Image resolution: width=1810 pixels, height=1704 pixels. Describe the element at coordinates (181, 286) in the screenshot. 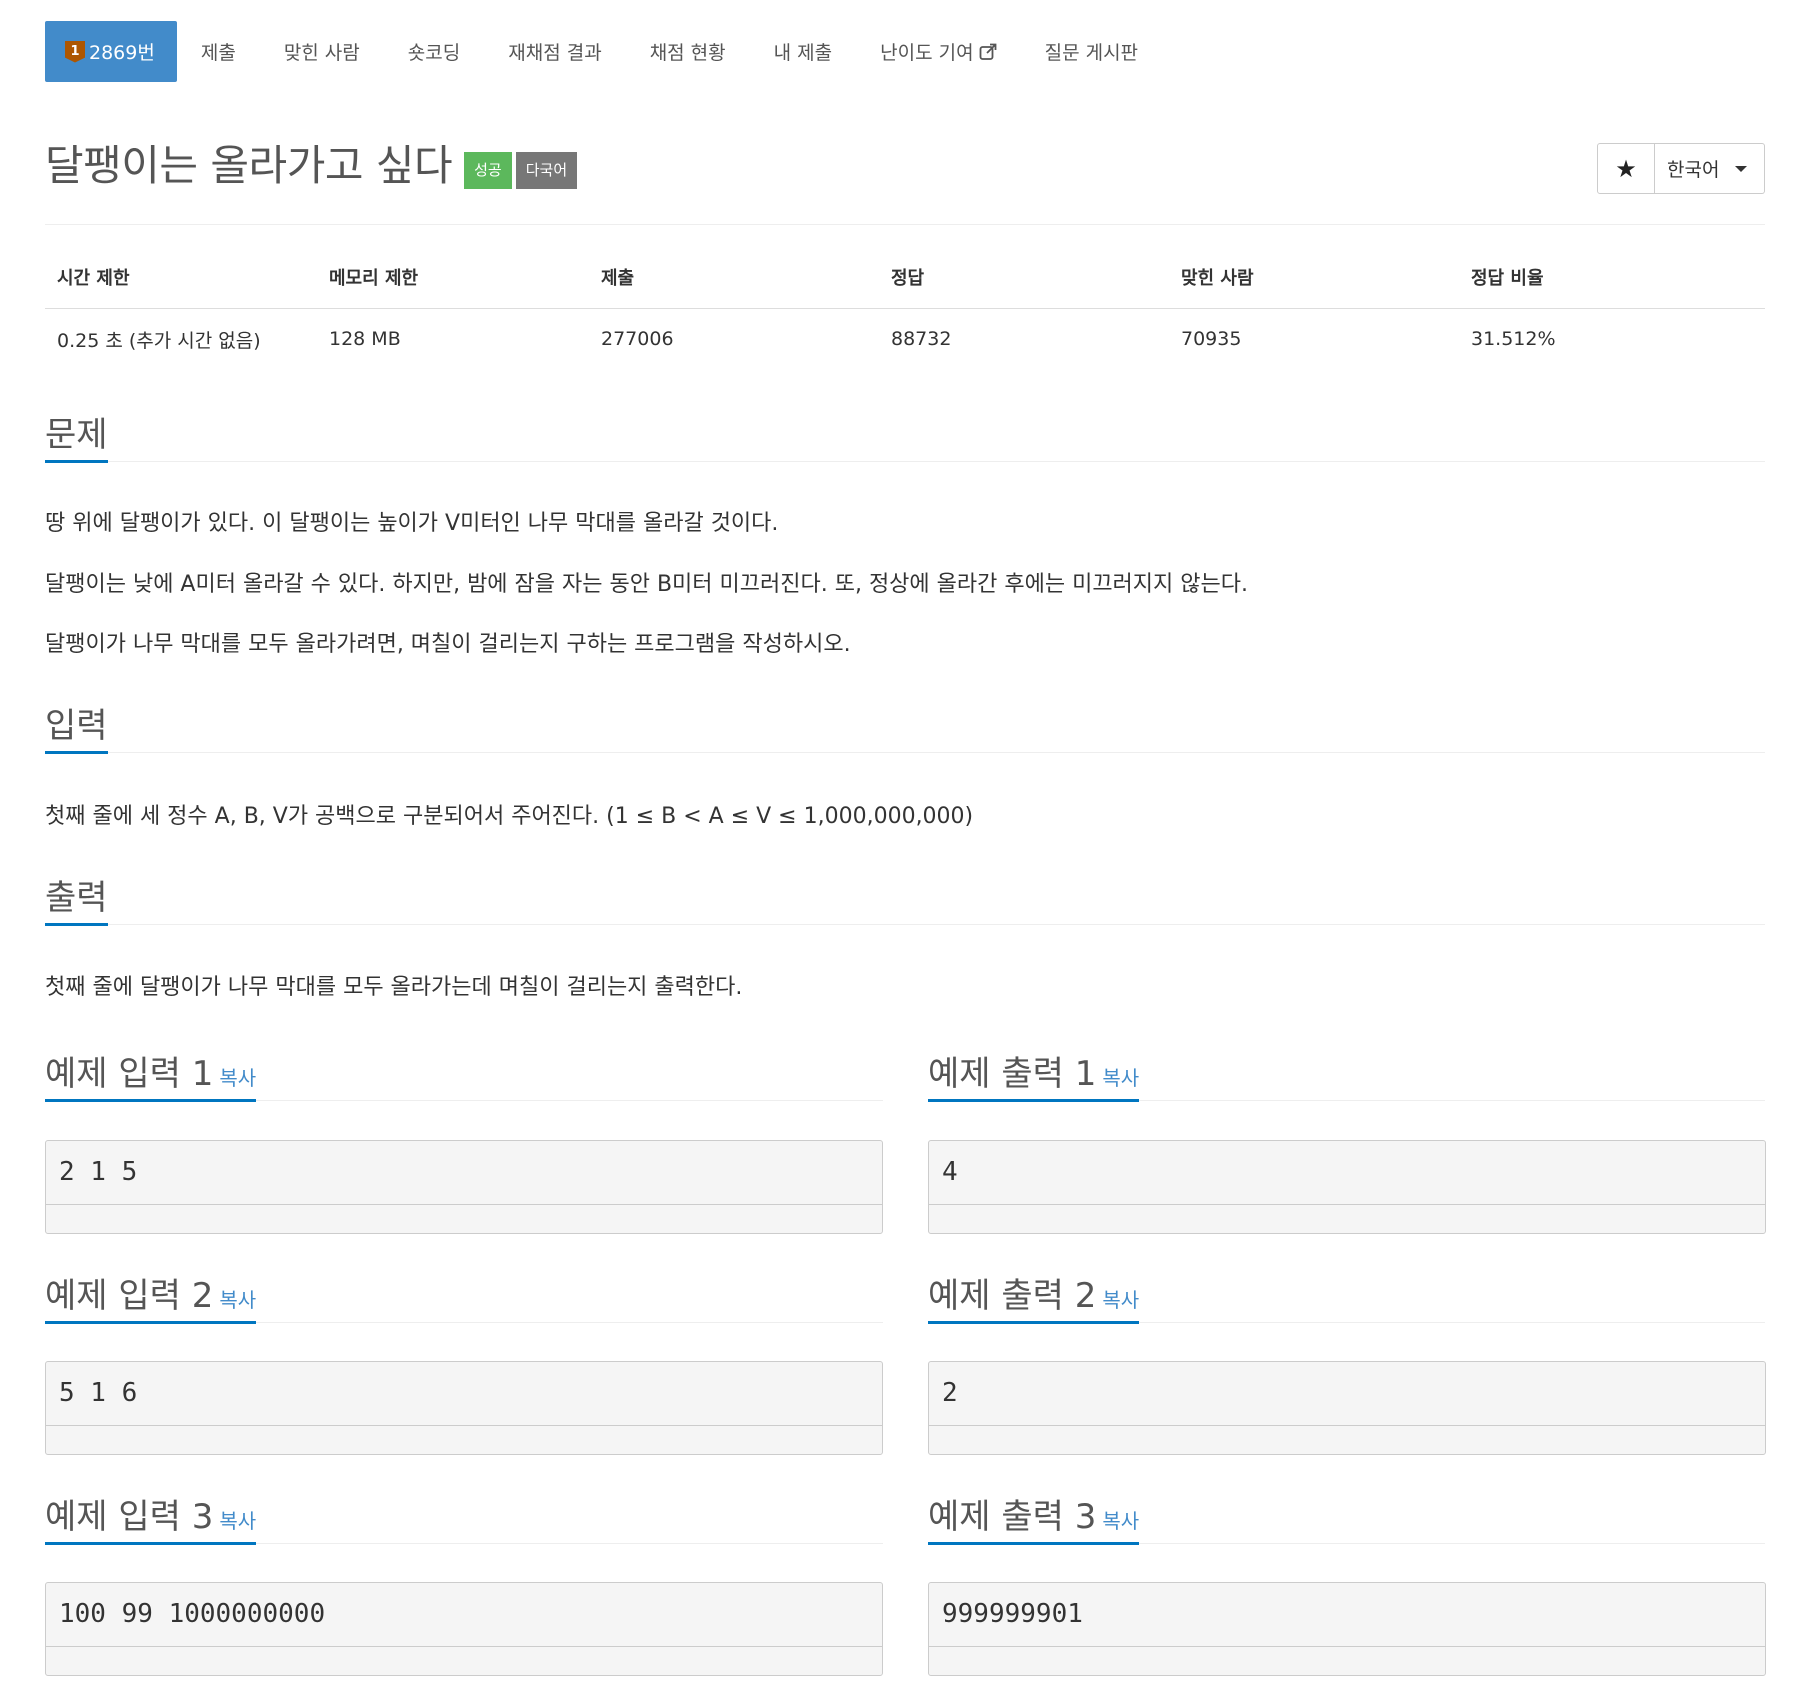

I see `time-limit-header: 시간 제한` at that location.